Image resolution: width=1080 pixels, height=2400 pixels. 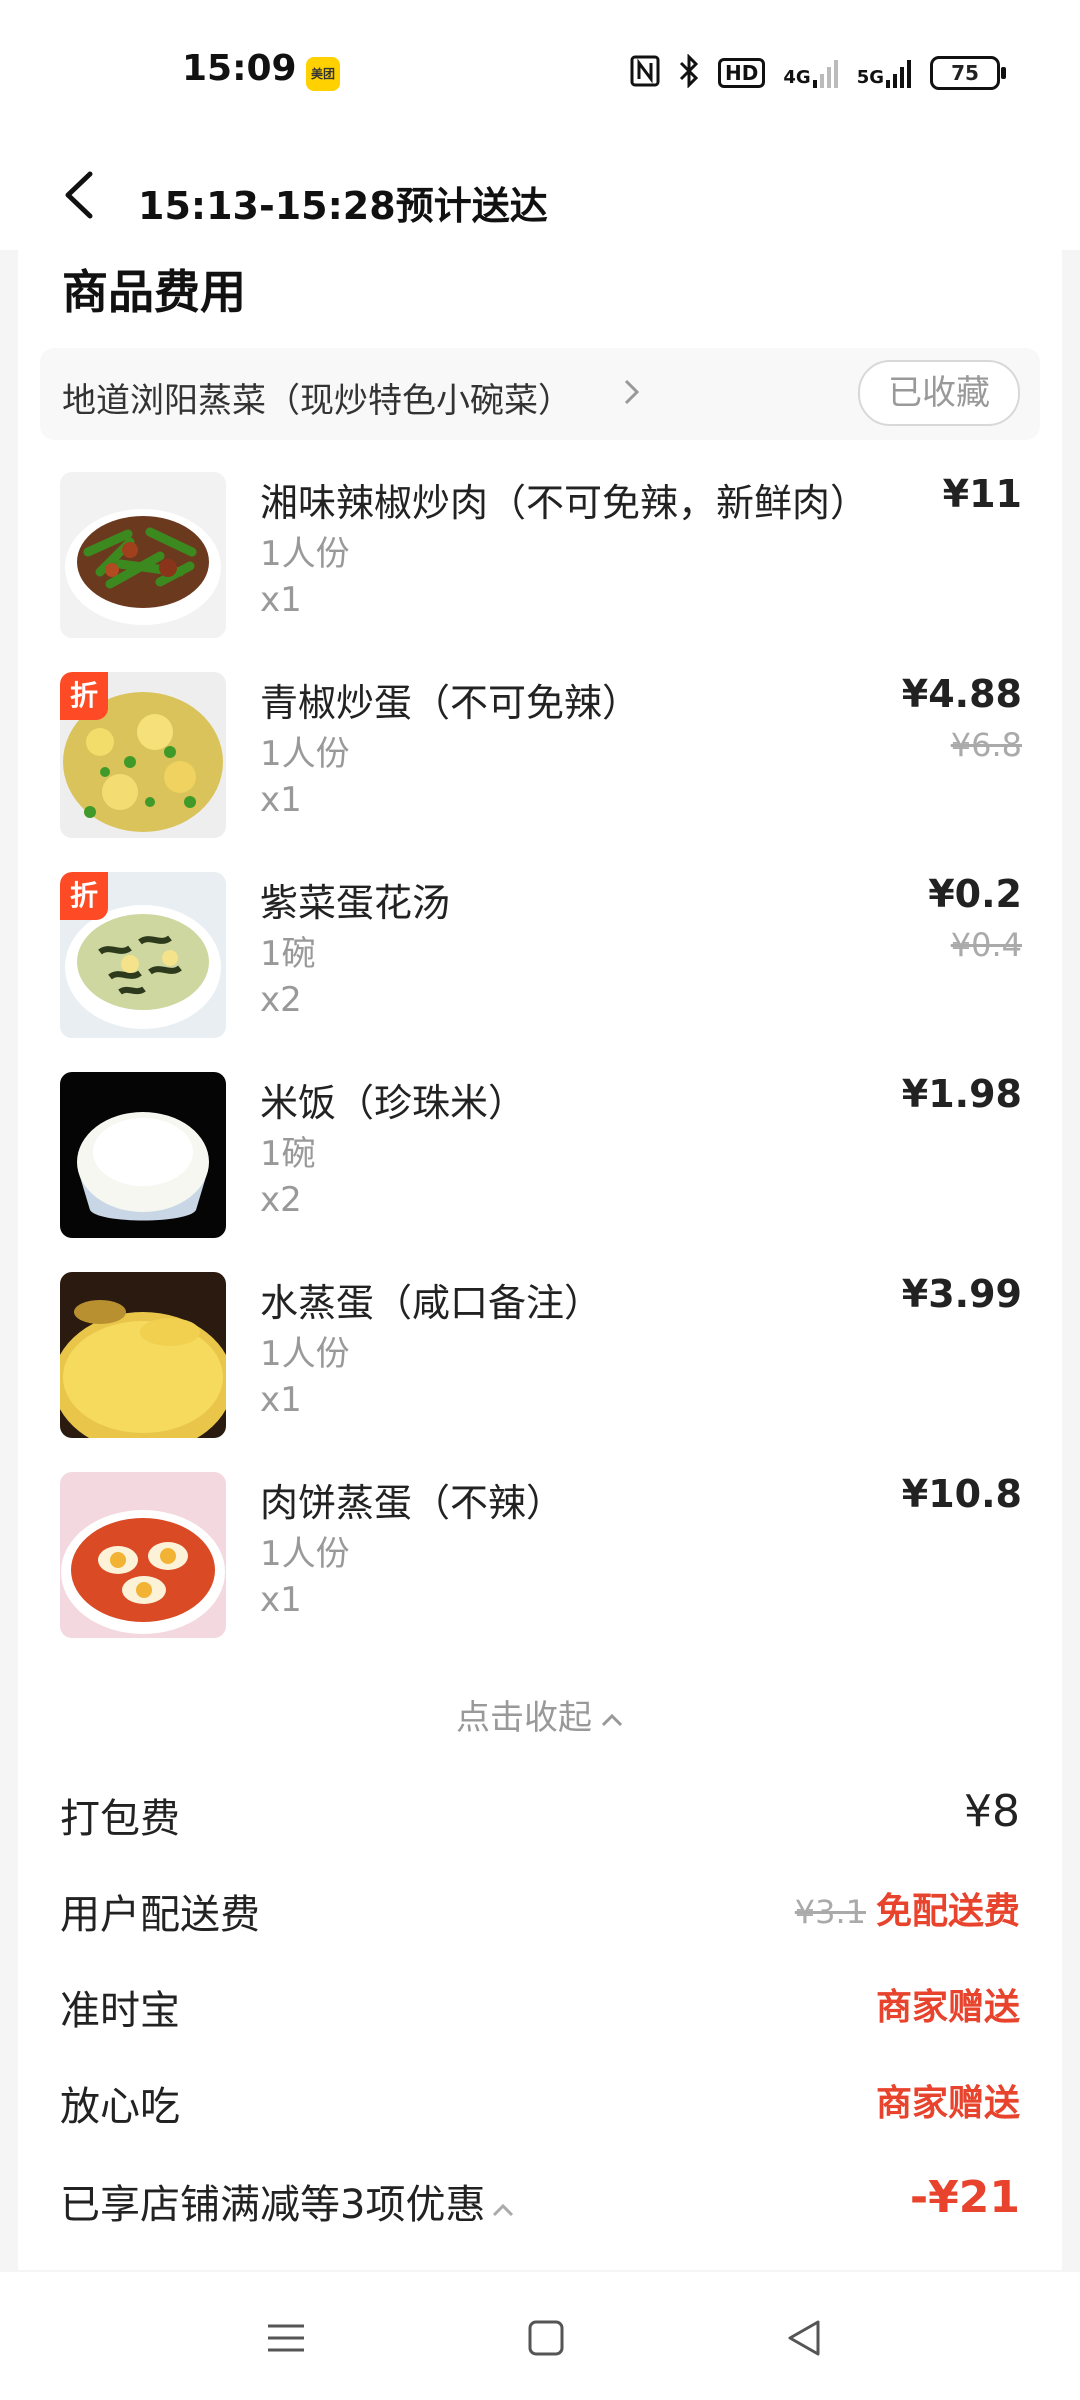 I want to click on bluetooth-icon, so click(x=689, y=72).